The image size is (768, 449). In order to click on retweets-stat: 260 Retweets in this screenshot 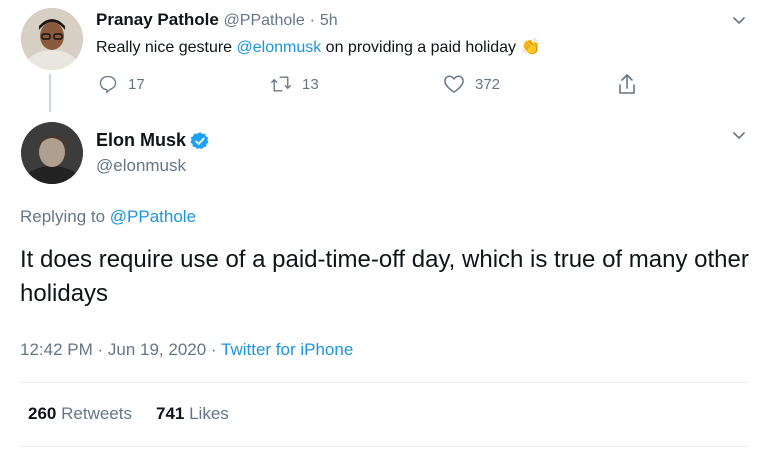, I will do `click(80, 414)`.